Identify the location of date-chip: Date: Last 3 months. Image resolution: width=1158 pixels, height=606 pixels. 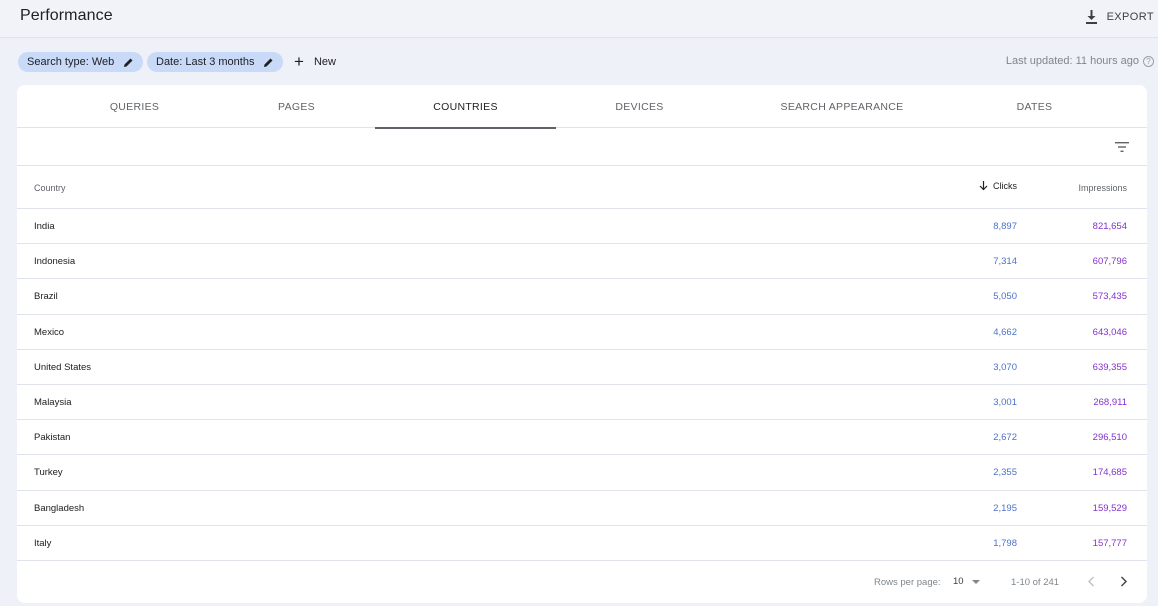
(215, 62).